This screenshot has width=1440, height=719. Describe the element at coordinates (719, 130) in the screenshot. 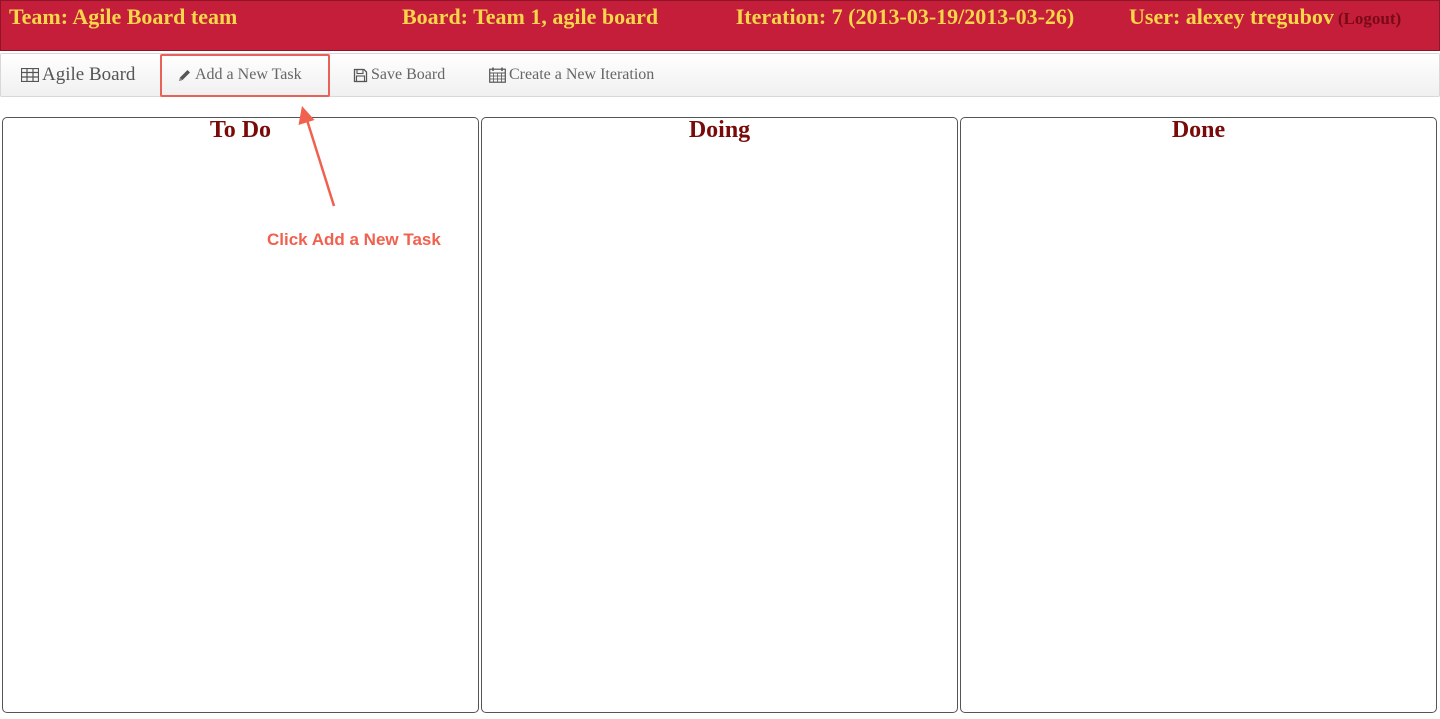

I see `column-title-doing: Doing` at that location.